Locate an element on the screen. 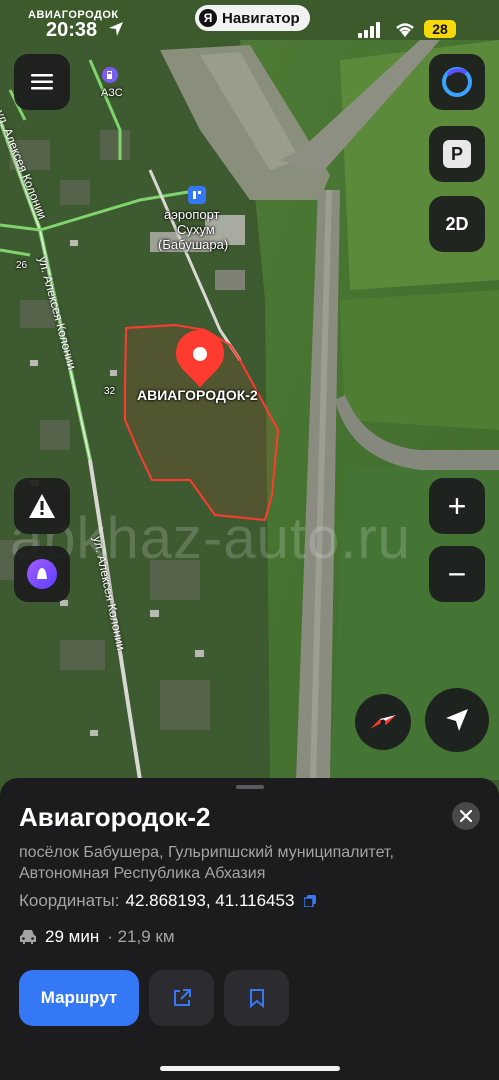  gas-station-poi is located at coordinates (110, 75).